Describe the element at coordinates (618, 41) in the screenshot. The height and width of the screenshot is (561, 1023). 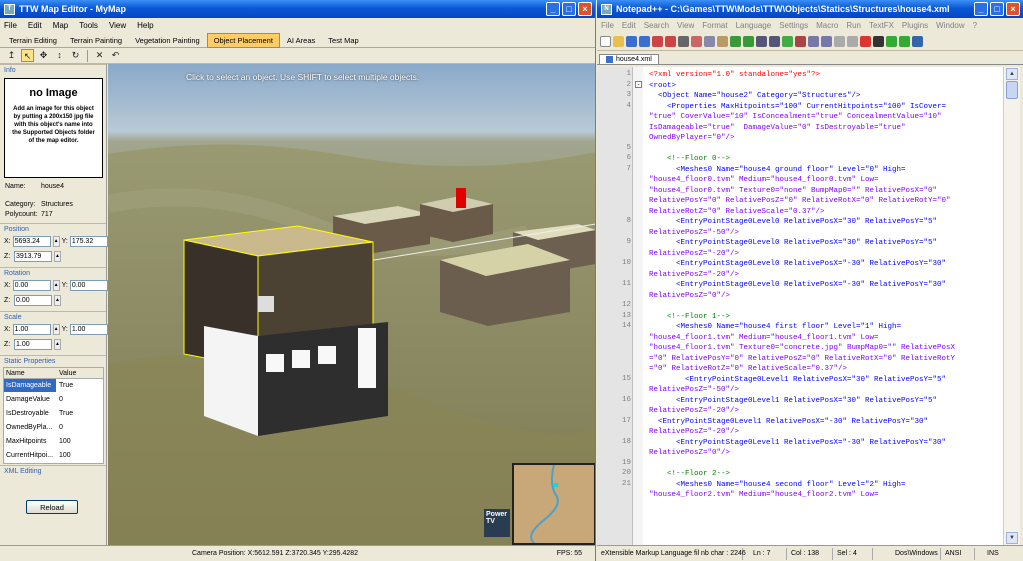
I see `open-file-icon` at that location.